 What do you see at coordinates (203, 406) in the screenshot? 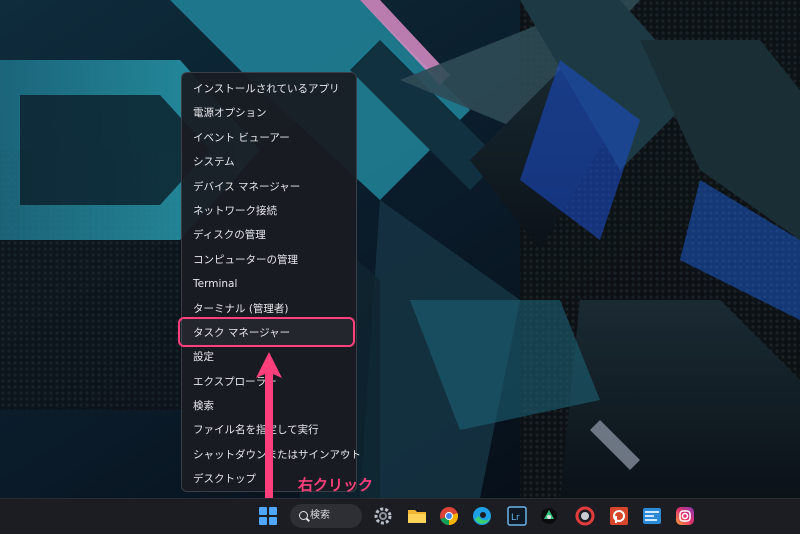
I see `menu-item-label: 検索` at bounding box center [203, 406].